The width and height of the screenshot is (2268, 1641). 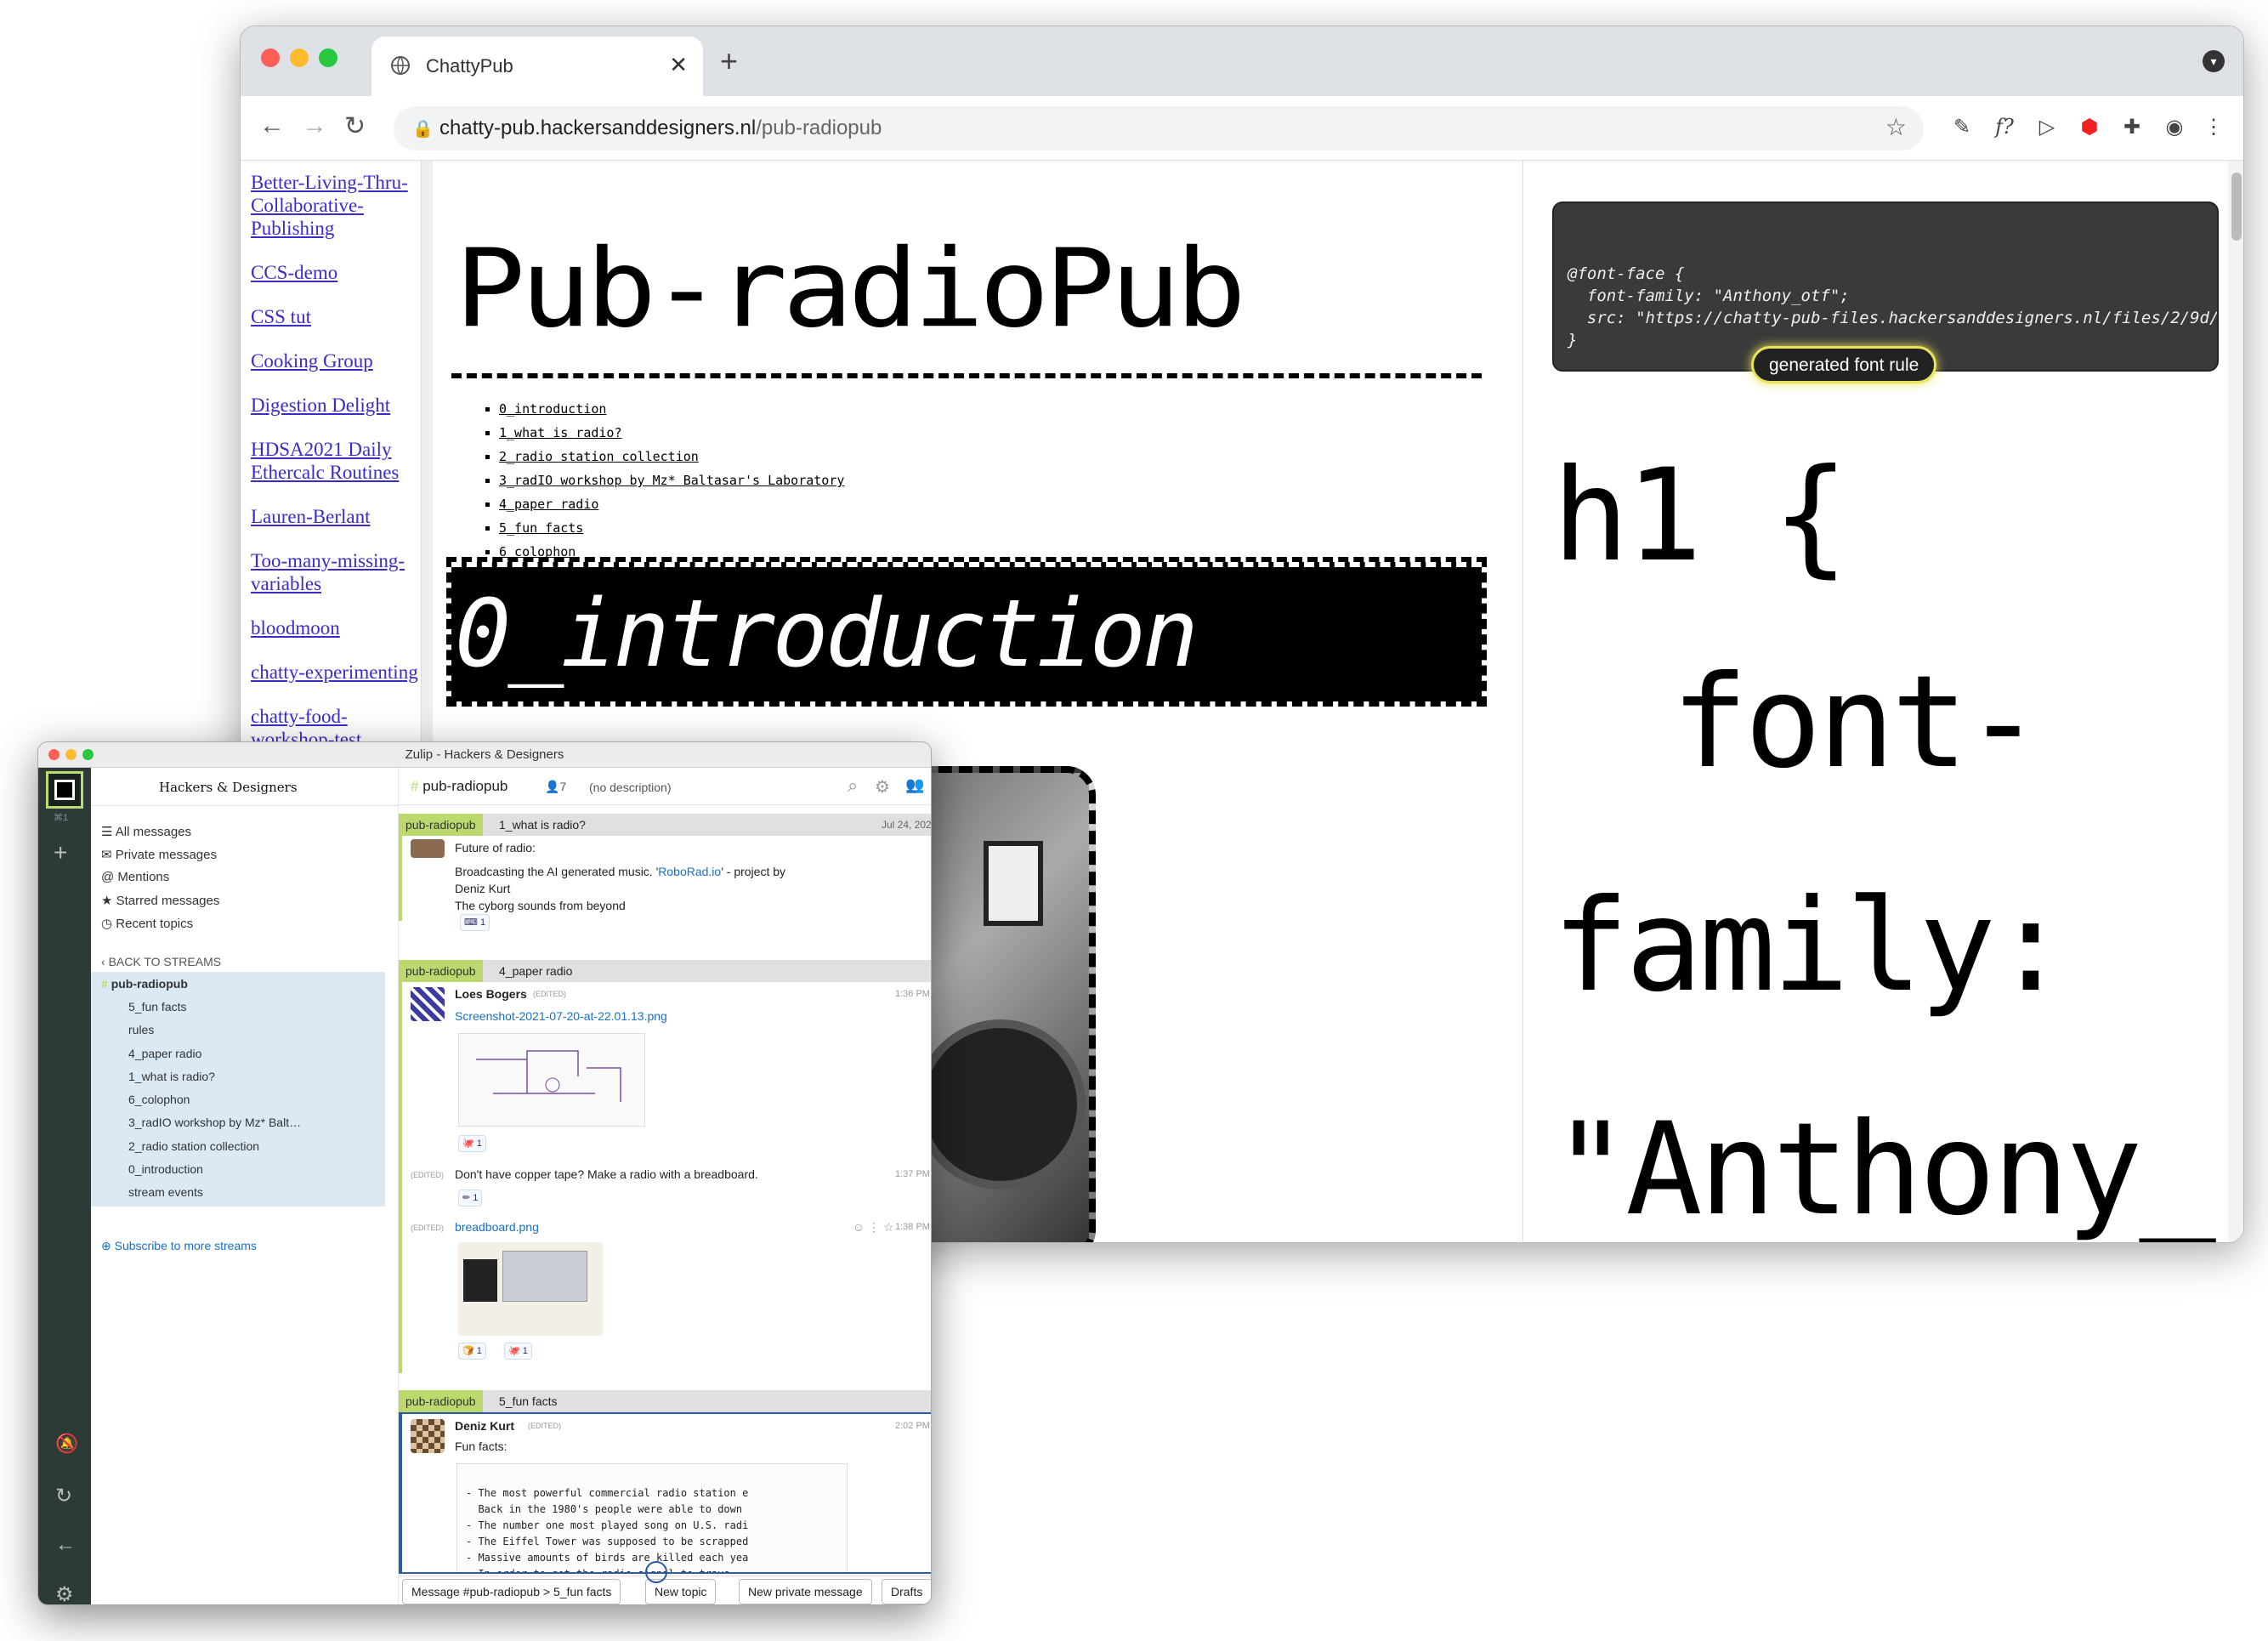 What do you see at coordinates (805, 1592) in the screenshot?
I see `new-private-message-button: New private message` at bounding box center [805, 1592].